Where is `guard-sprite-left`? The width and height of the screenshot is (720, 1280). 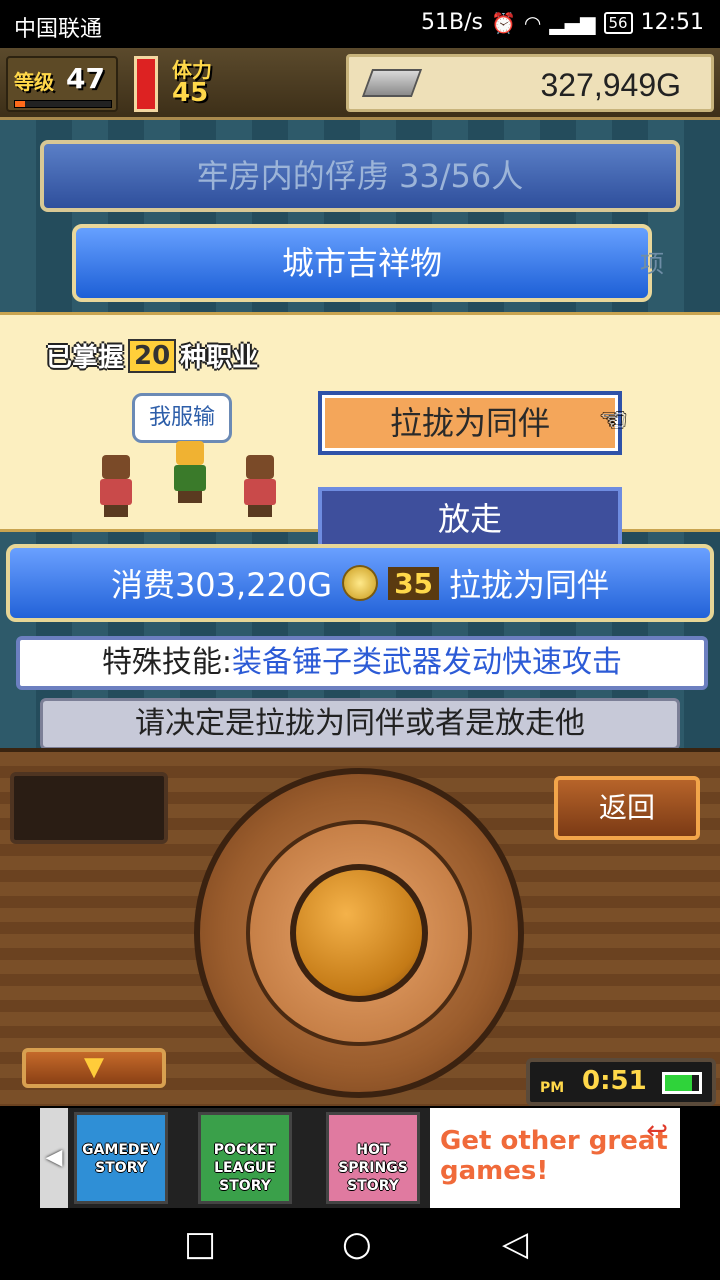
guard-sprite-left is located at coordinates (116, 486).